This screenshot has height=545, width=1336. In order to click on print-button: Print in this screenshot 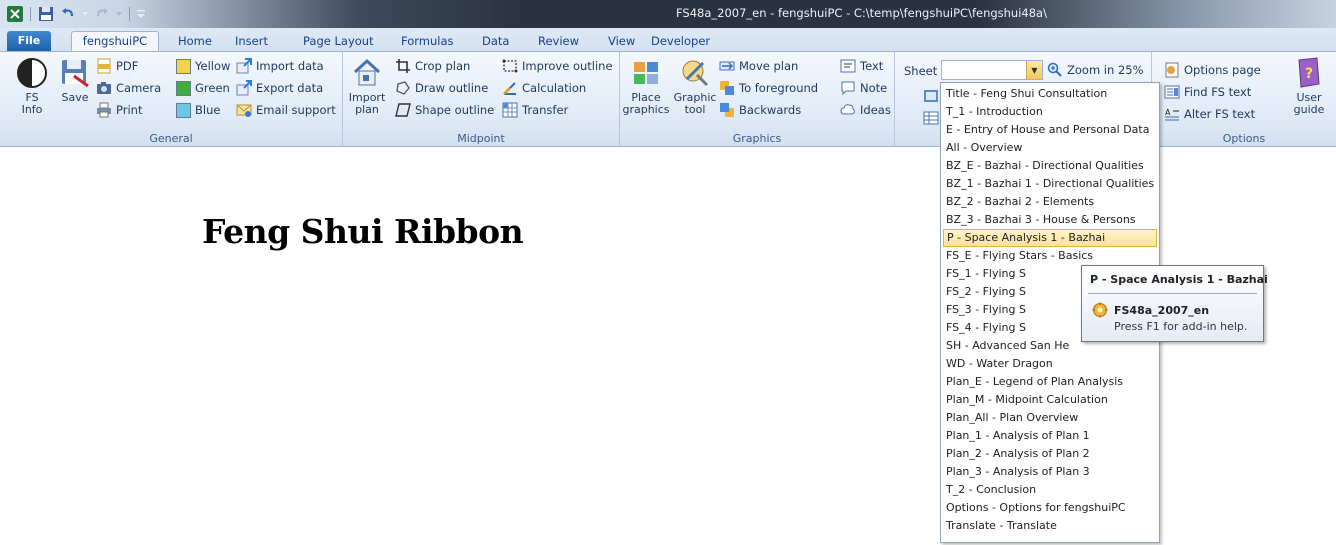, I will do `click(119, 110)`.